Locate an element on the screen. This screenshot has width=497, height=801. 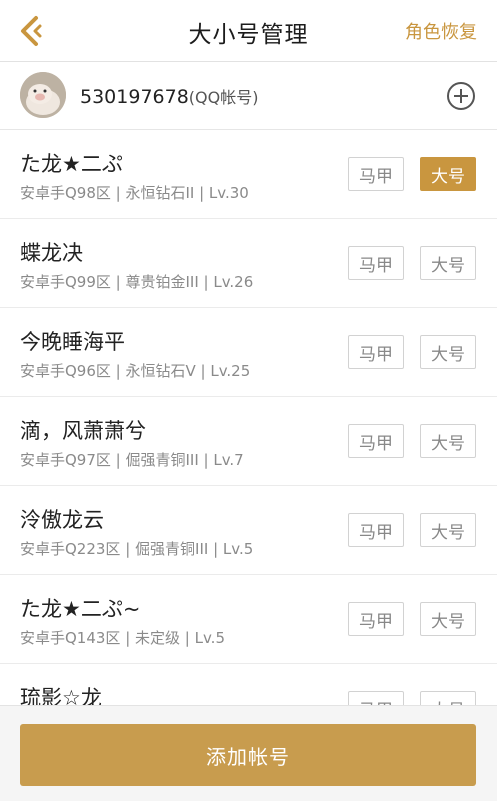
qq-account-row: 530197678(QQ帐号) is located at coordinates (248, 96).